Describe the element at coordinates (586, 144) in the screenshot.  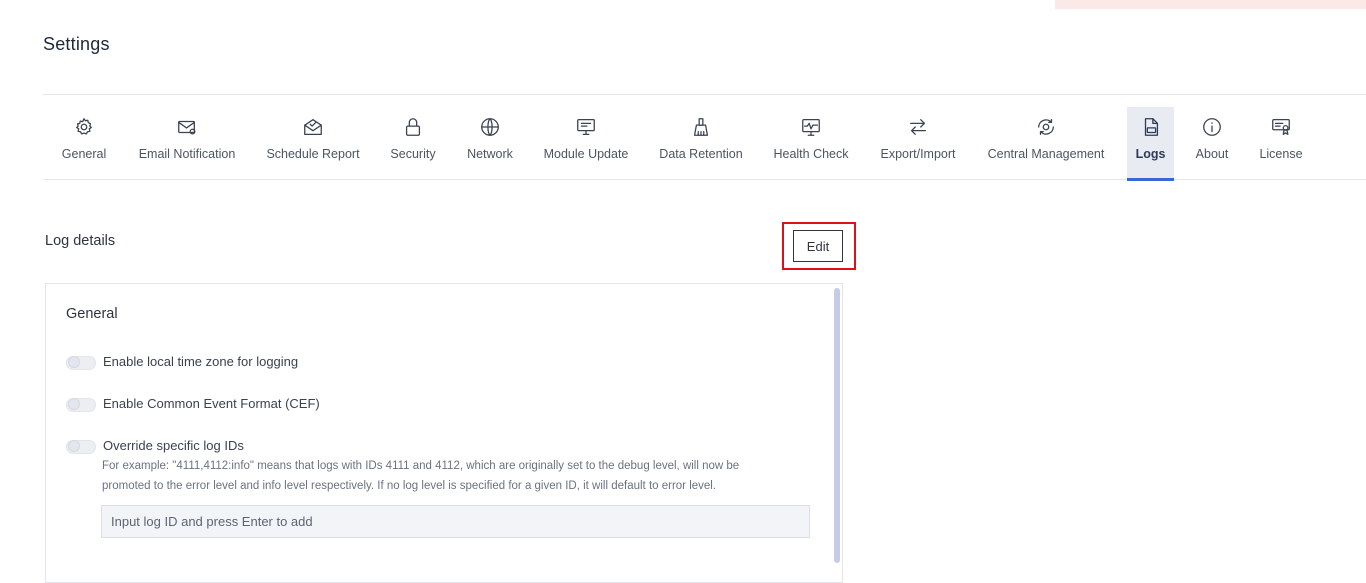
I see `tab-module-update: Module Update` at that location.